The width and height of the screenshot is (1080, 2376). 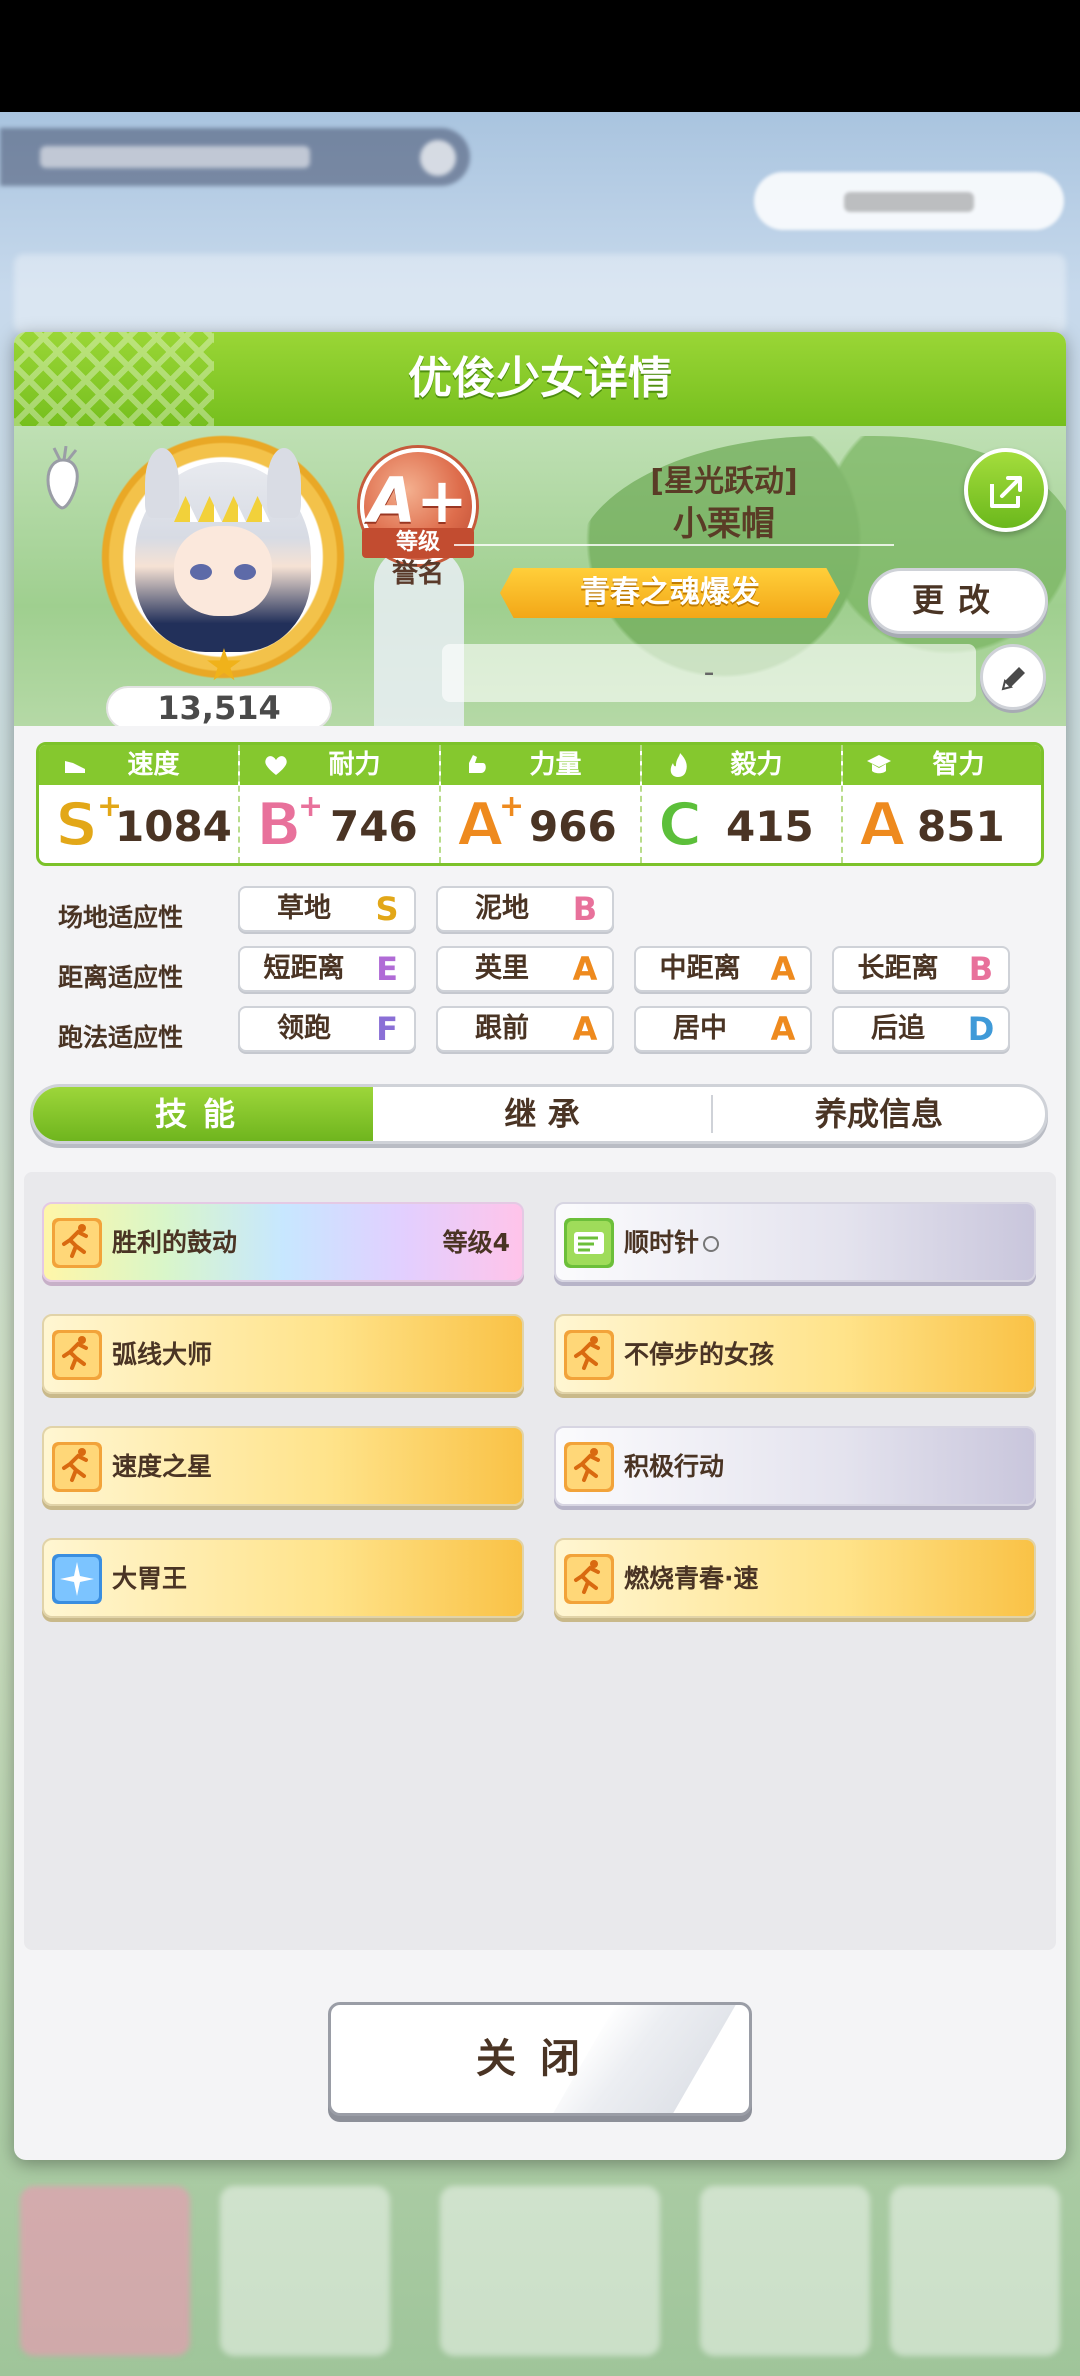 What do you see at coordinates (909, 201) in the screenshot?
I see `background-button` at bounding box center [909, 201].